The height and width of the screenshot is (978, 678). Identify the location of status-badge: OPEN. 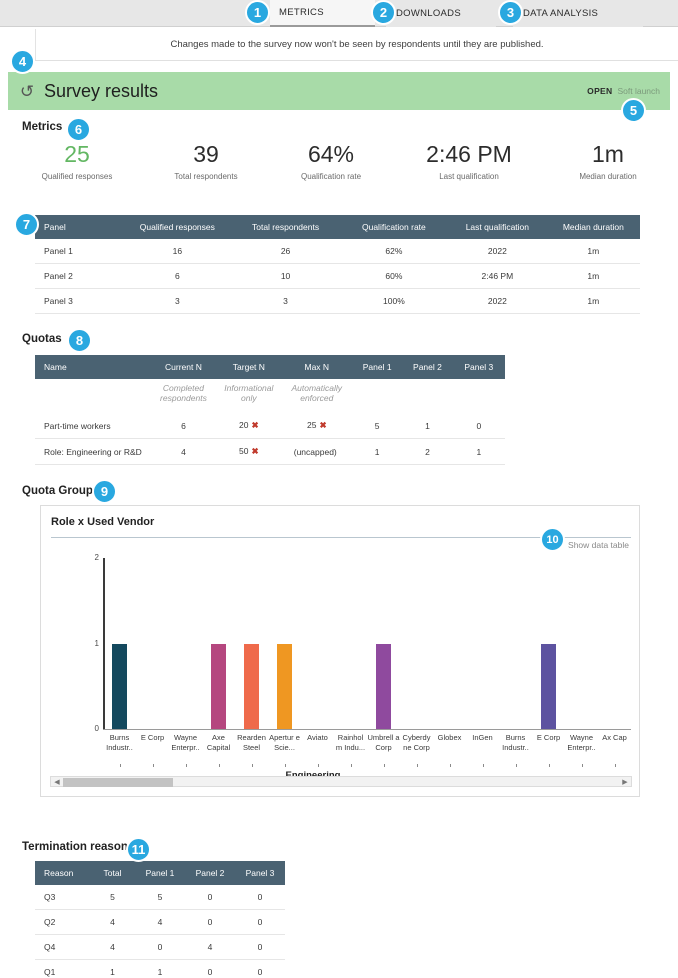
(600, 91).